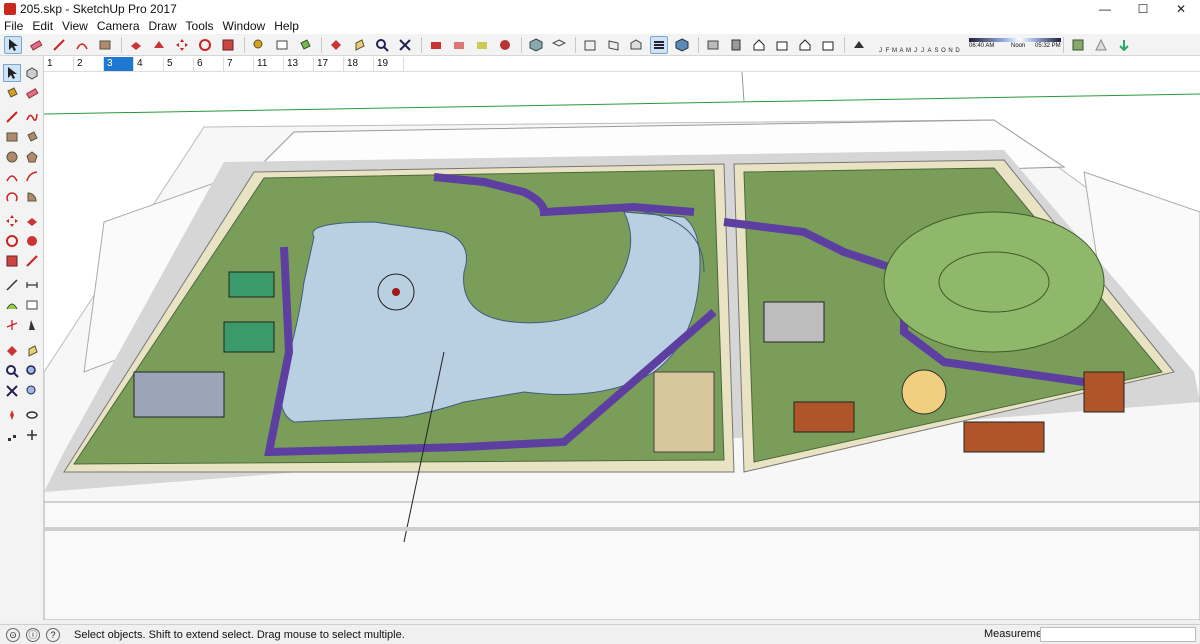 The height and width of the screenshot is (644, 1200). What do you see at coordinates (286, 26) in the screenshot?
I see `menu-help: Help` at bounding box center [286, 26].